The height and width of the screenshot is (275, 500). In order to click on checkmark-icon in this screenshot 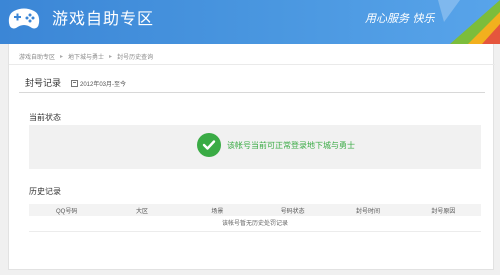, I will do `click(209, 145)`.